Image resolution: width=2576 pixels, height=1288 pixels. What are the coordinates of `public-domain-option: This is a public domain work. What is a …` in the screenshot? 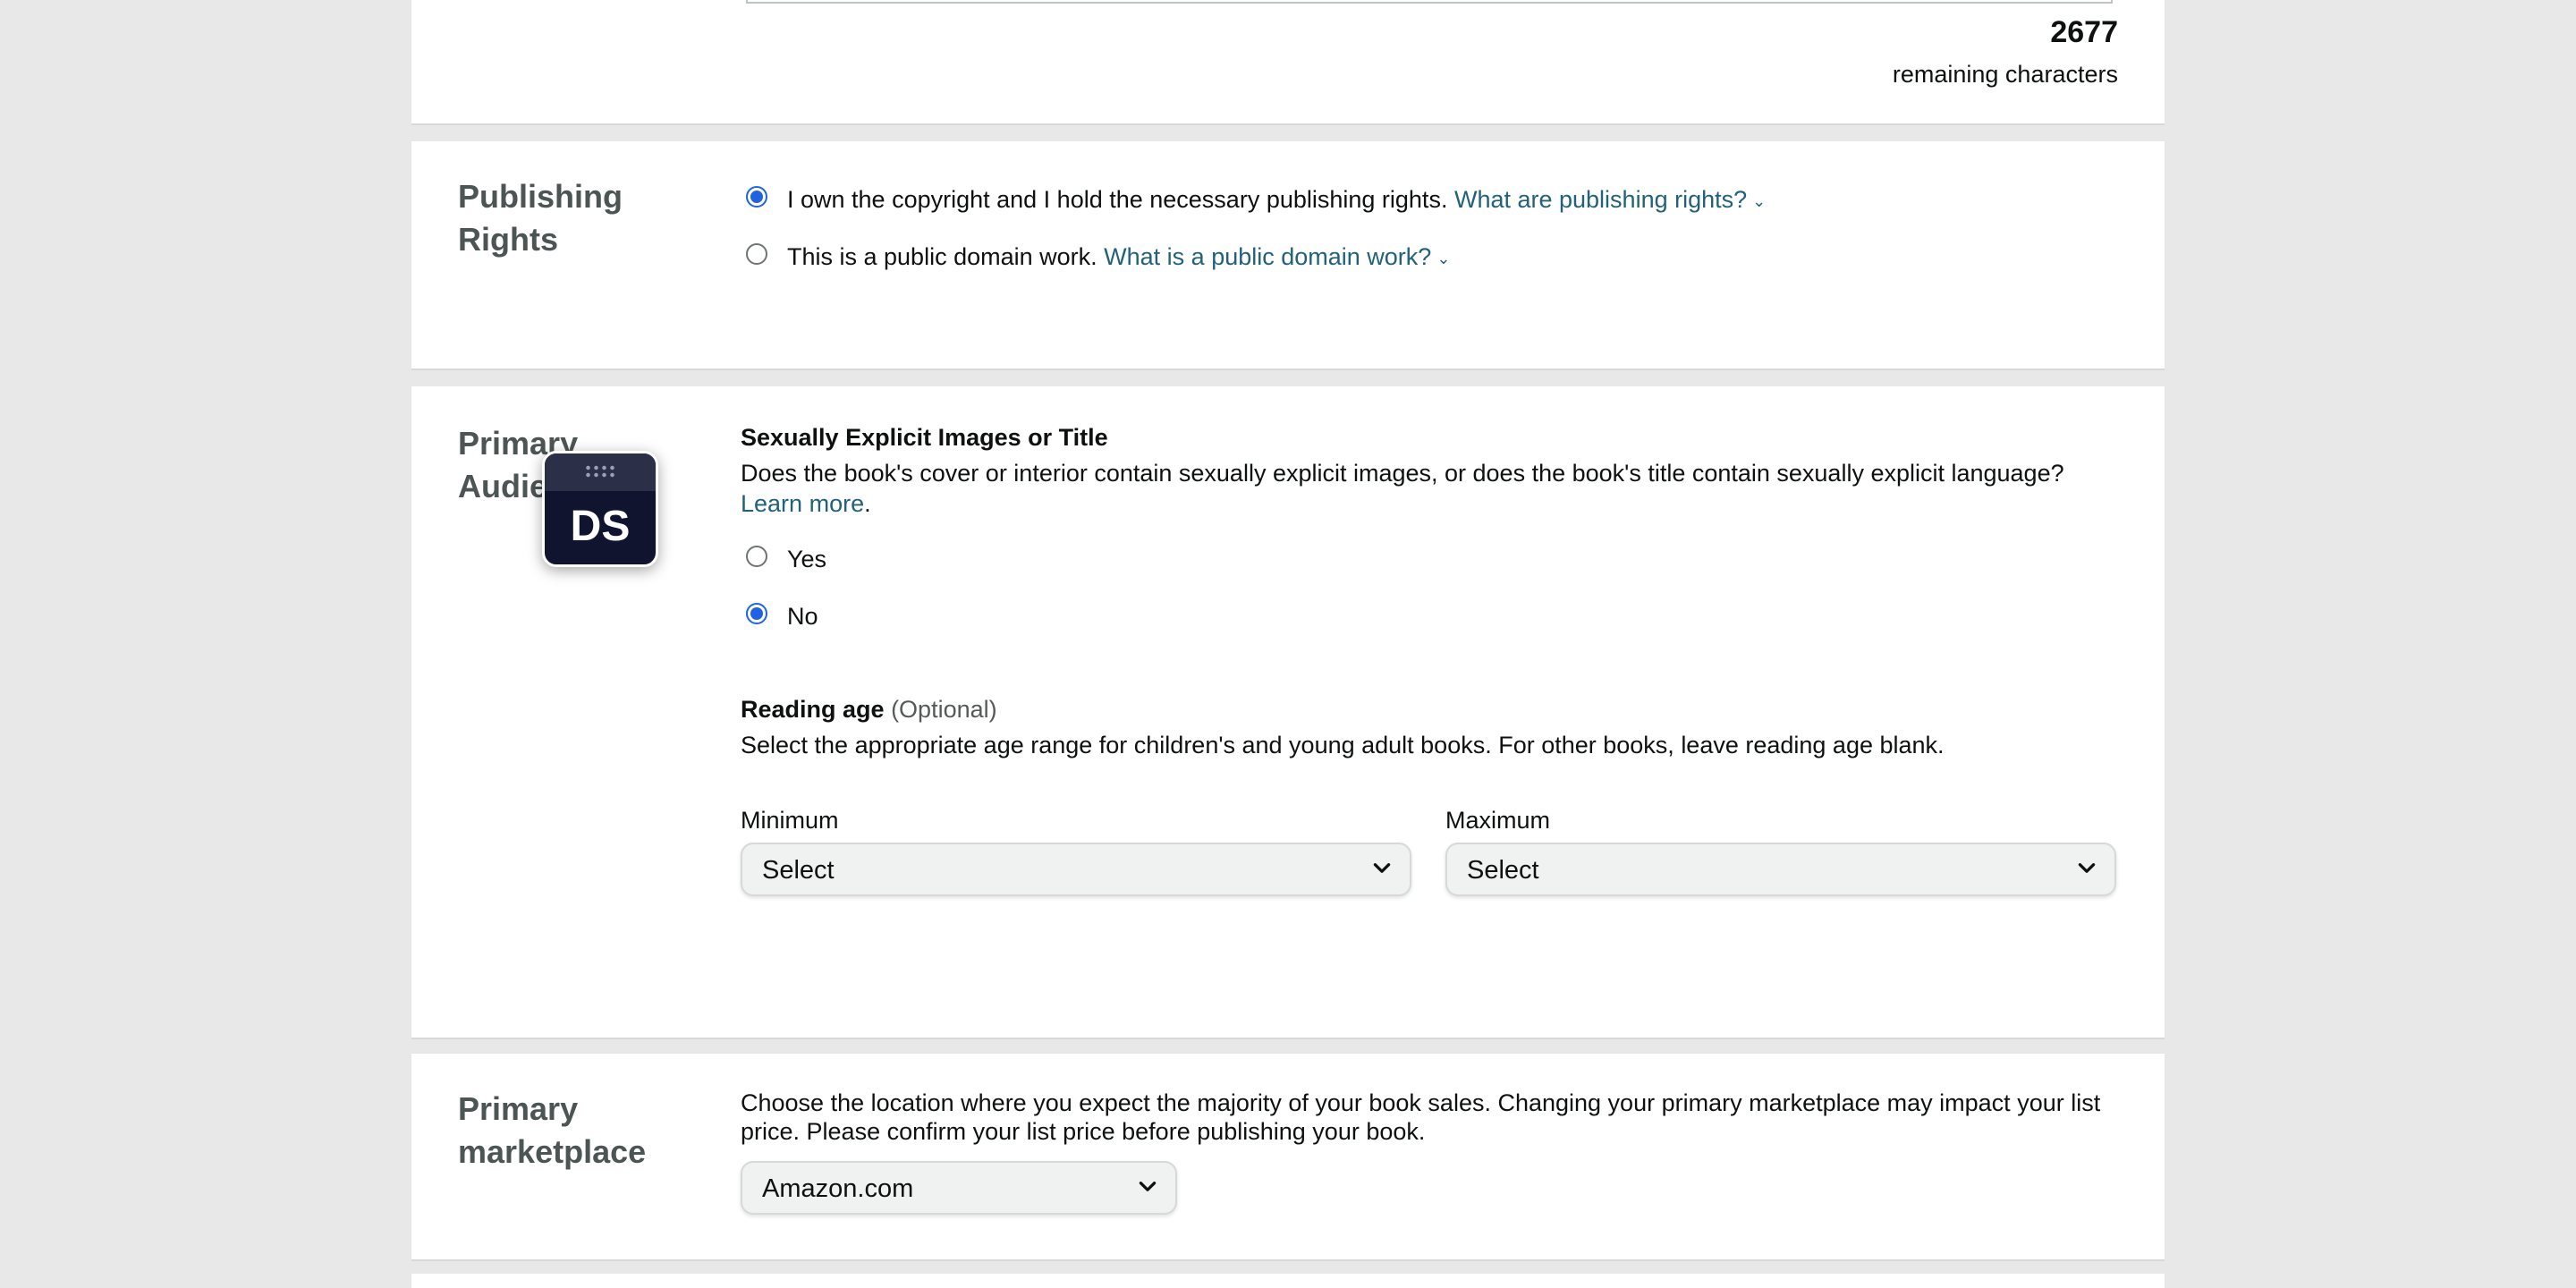 It's located at (1118, 258).